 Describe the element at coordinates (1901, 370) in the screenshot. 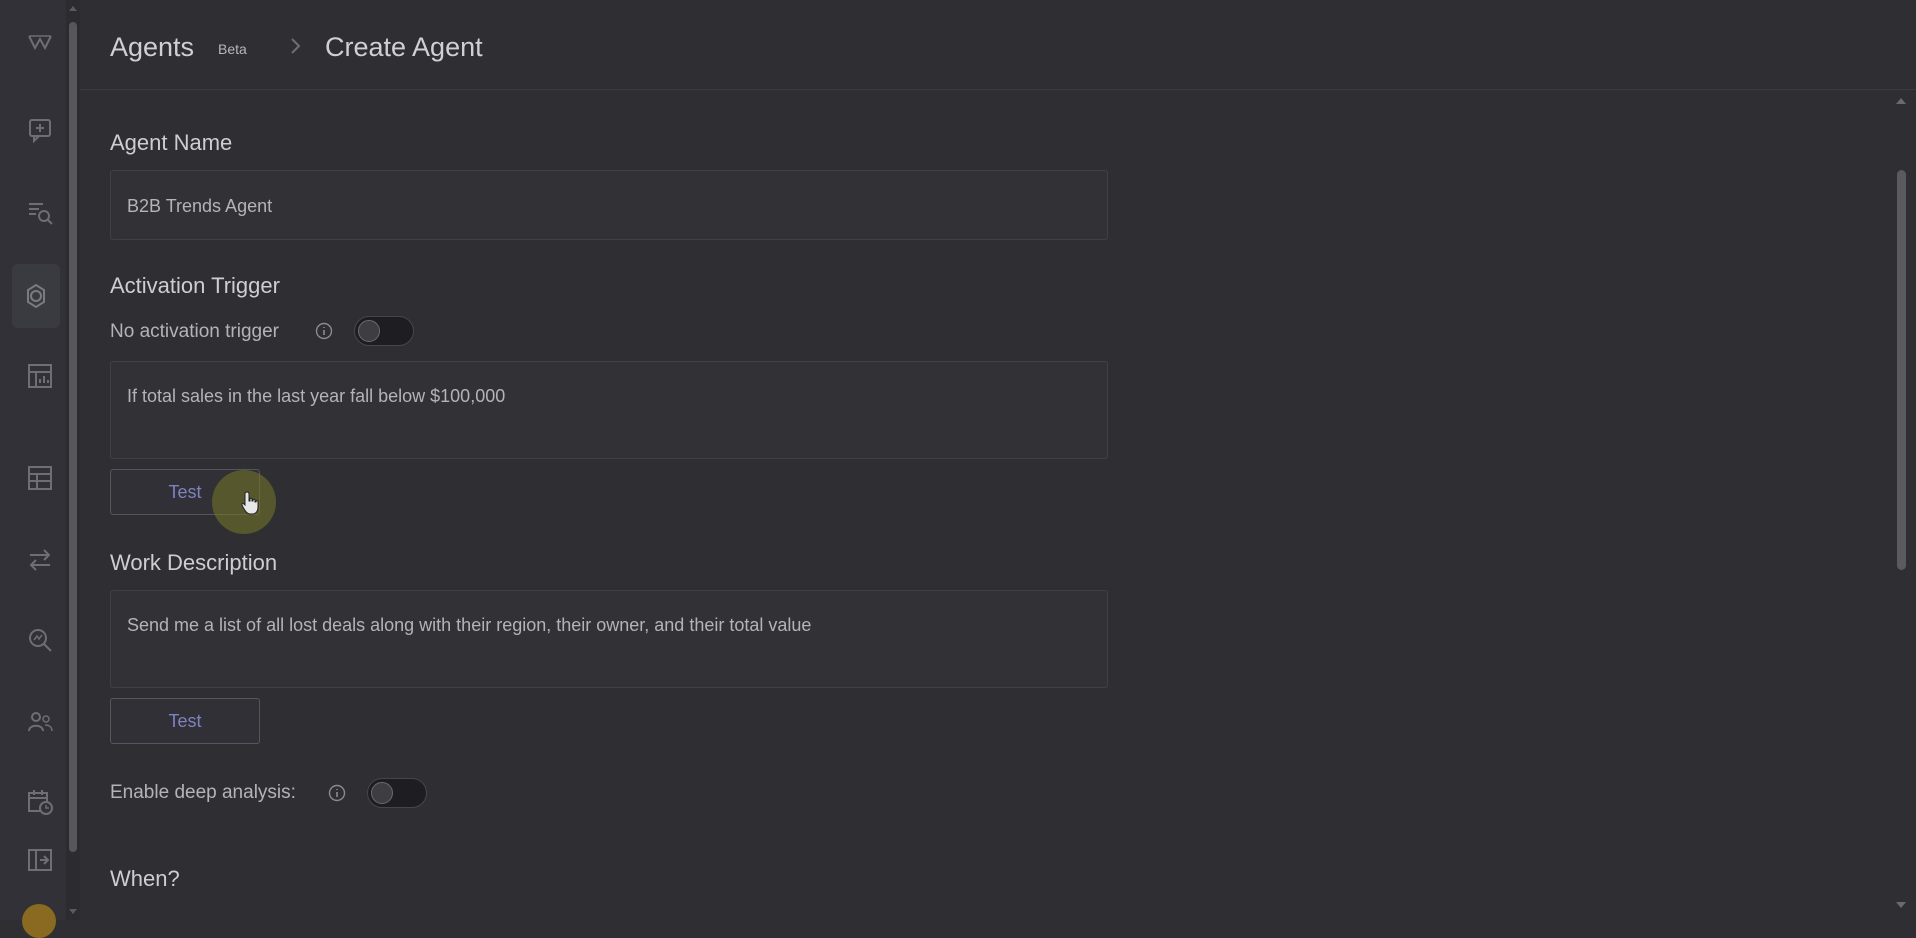

I see `main-scroll-thumb` at that location.